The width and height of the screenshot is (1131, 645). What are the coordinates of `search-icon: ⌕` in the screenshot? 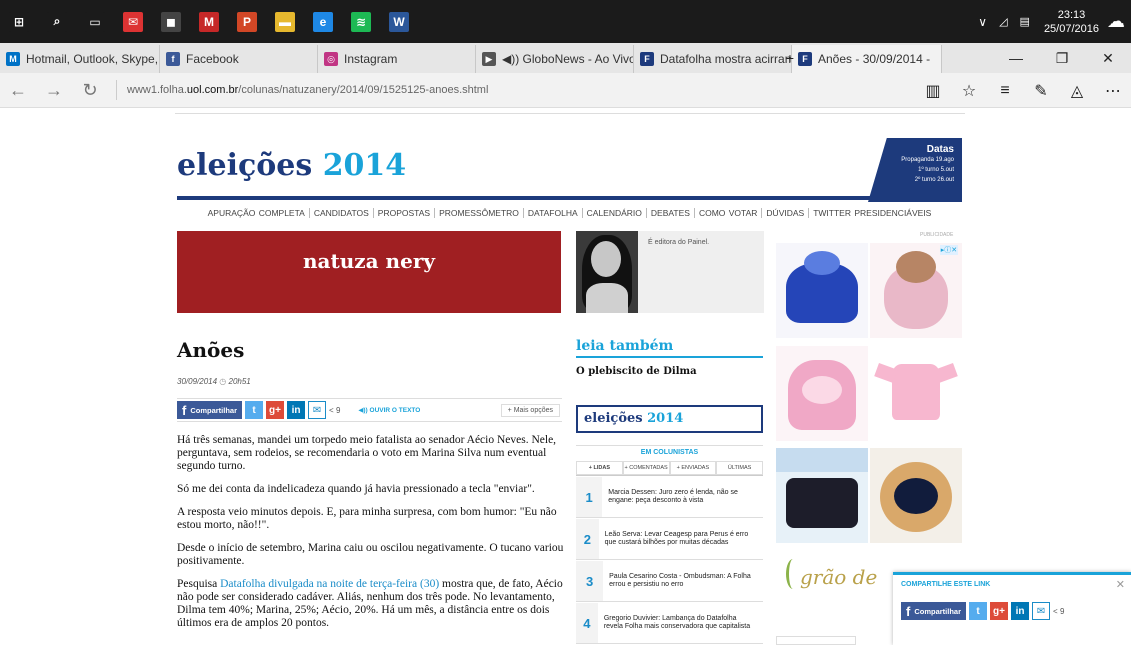 It's located at (57, 21).